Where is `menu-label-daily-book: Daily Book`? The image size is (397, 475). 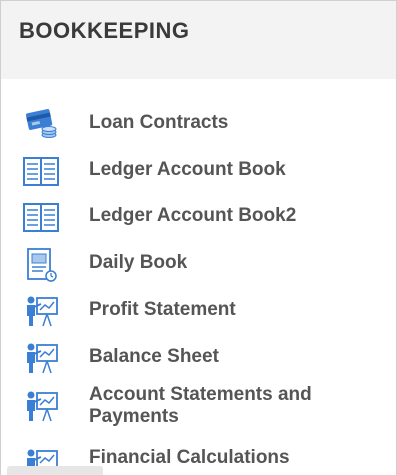 menu-label-daily-book: Daily Book is located at coordinates (138, 262).